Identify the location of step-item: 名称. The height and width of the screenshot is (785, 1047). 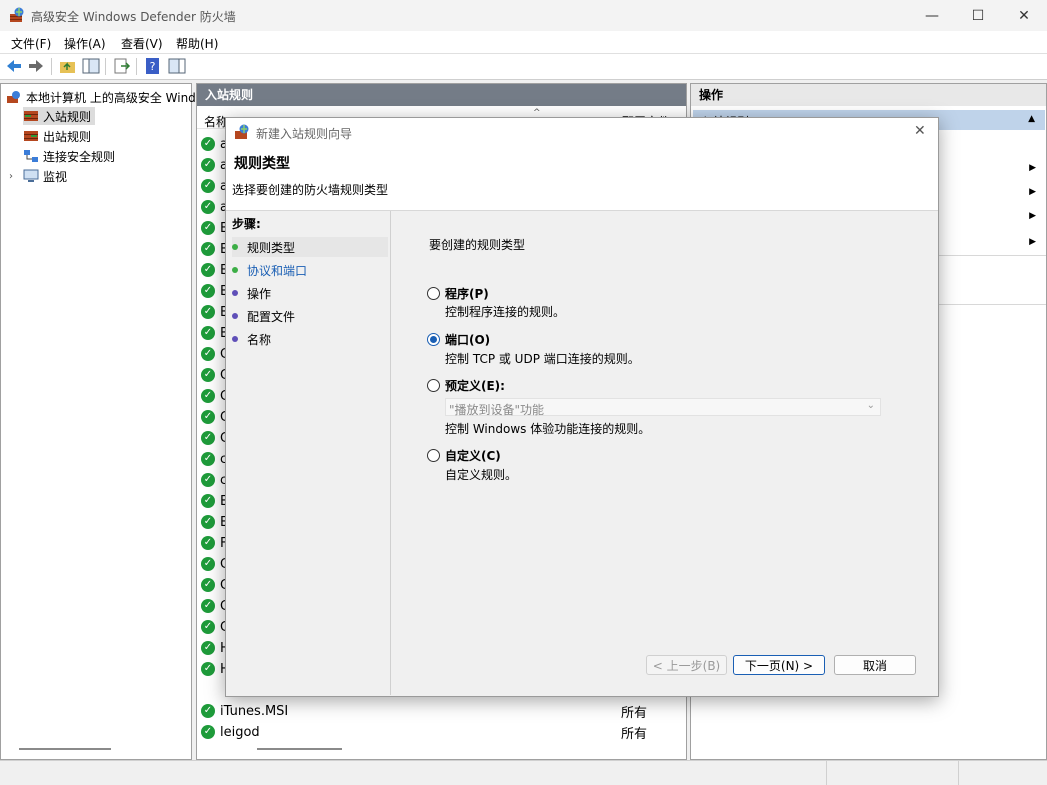
(310, 339).